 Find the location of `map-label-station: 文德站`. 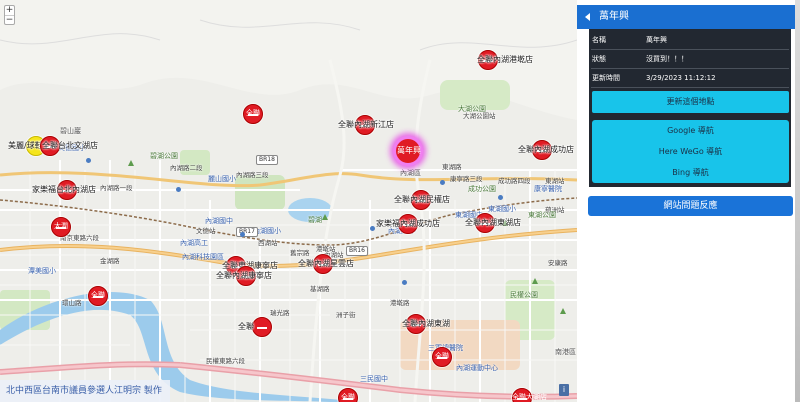

map-label-station: 文德站 is located at coordinates (206, 231).